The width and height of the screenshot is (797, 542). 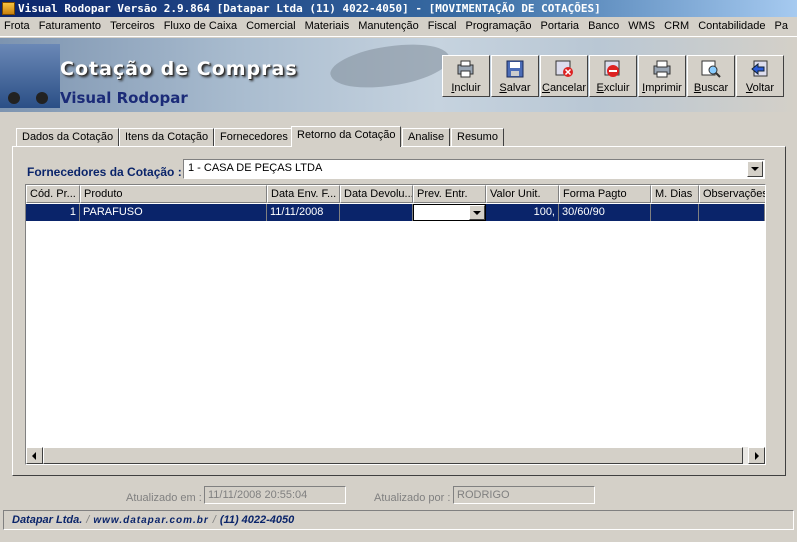 What do you see at coordinates (662, 88) in the screenshot?
I see `imprimir-label: Imprimir` at bounding box center [662, 88].